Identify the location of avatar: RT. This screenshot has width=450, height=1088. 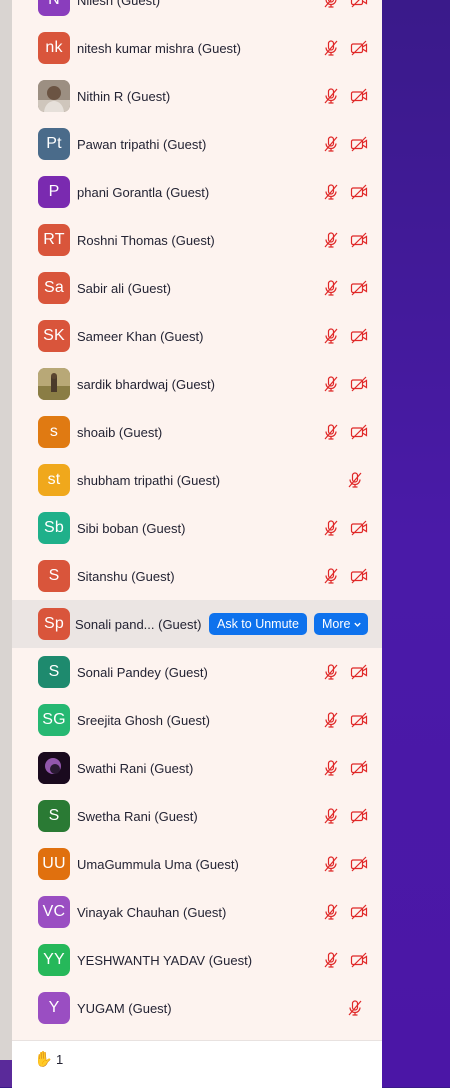
(54, 240).